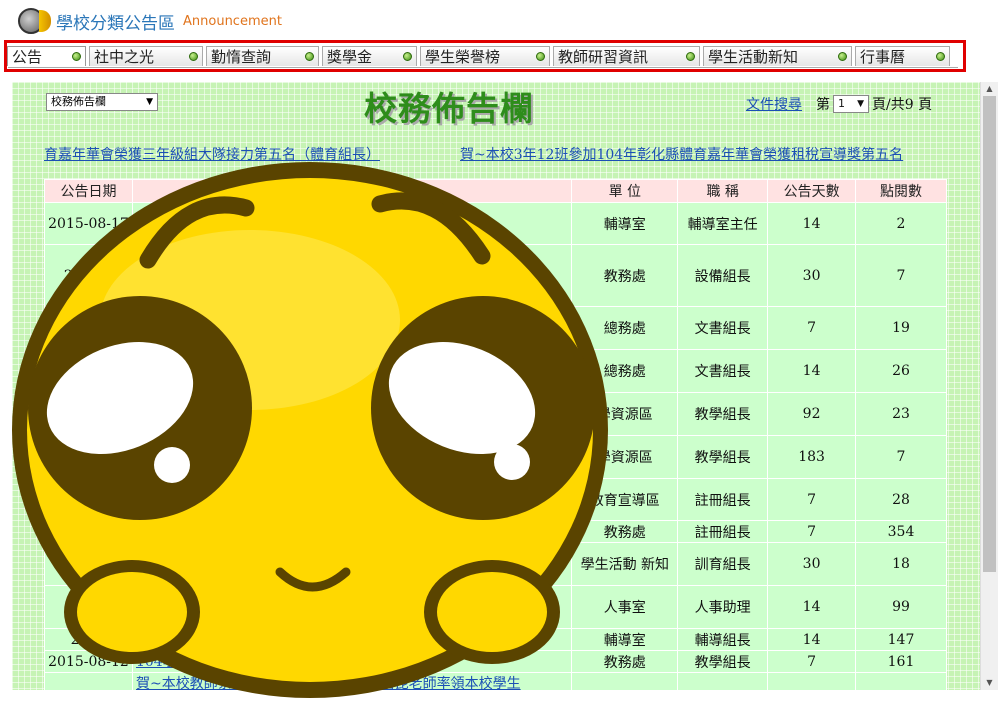 The width and height of the screenshot is (1008, 715). I want to click on cell-role: 註冊組長, so click(723, 531).